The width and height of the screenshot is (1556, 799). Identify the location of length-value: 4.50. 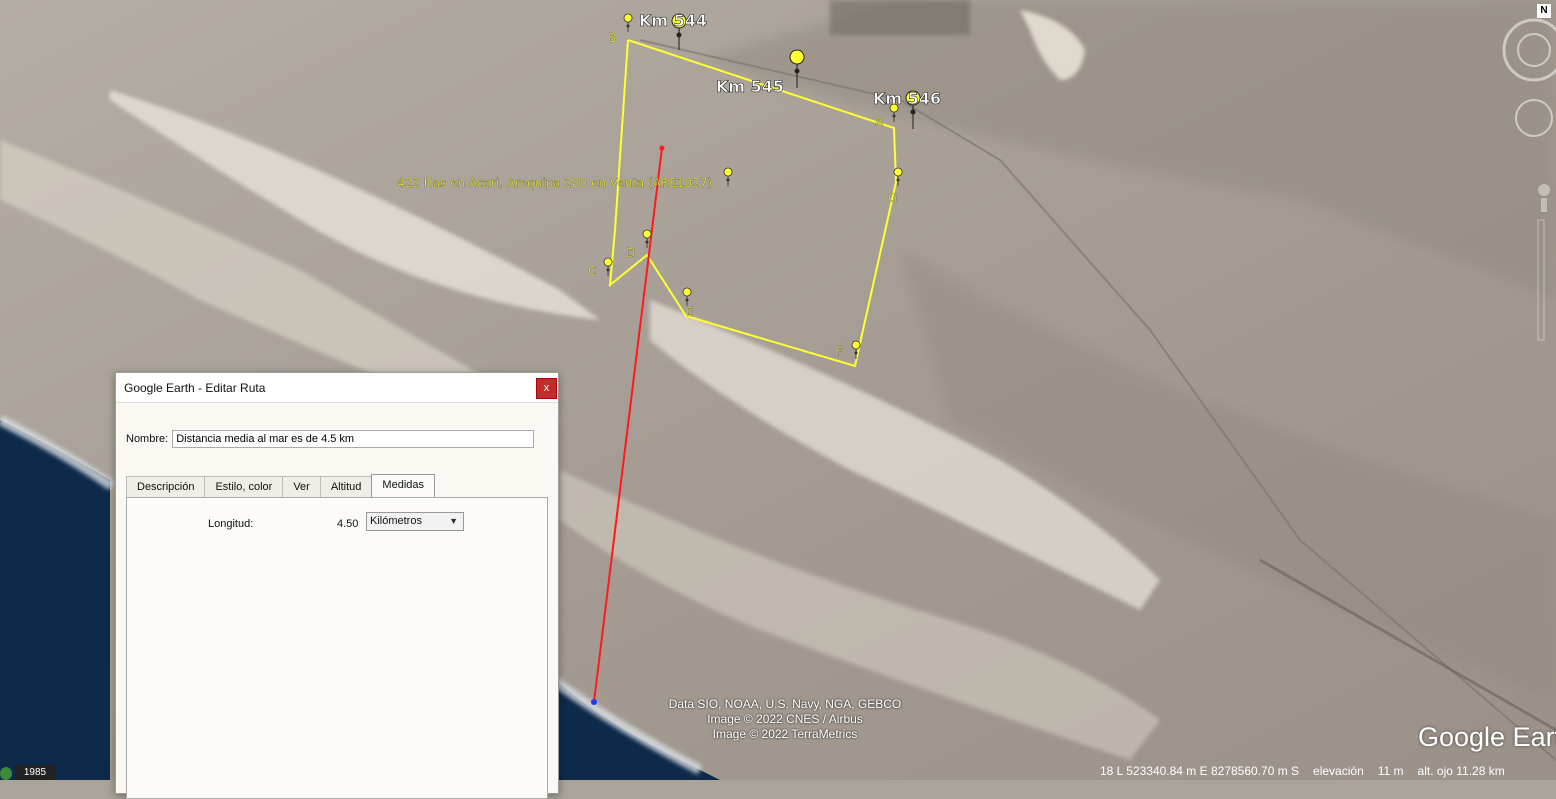
(348, 524).